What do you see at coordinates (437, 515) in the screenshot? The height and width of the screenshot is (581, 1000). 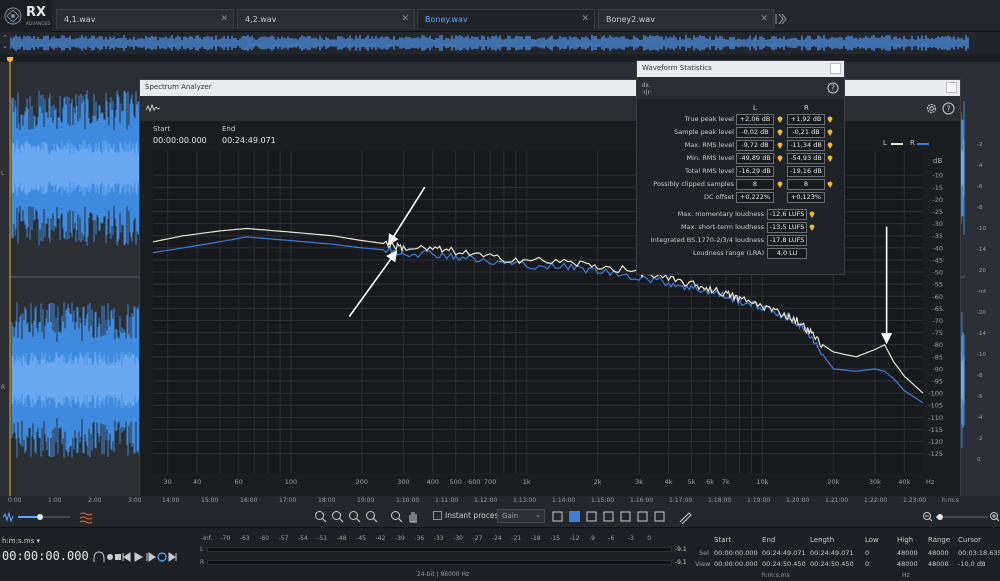 I see `instant-process-checkbox` at bounding box center [437, 515].